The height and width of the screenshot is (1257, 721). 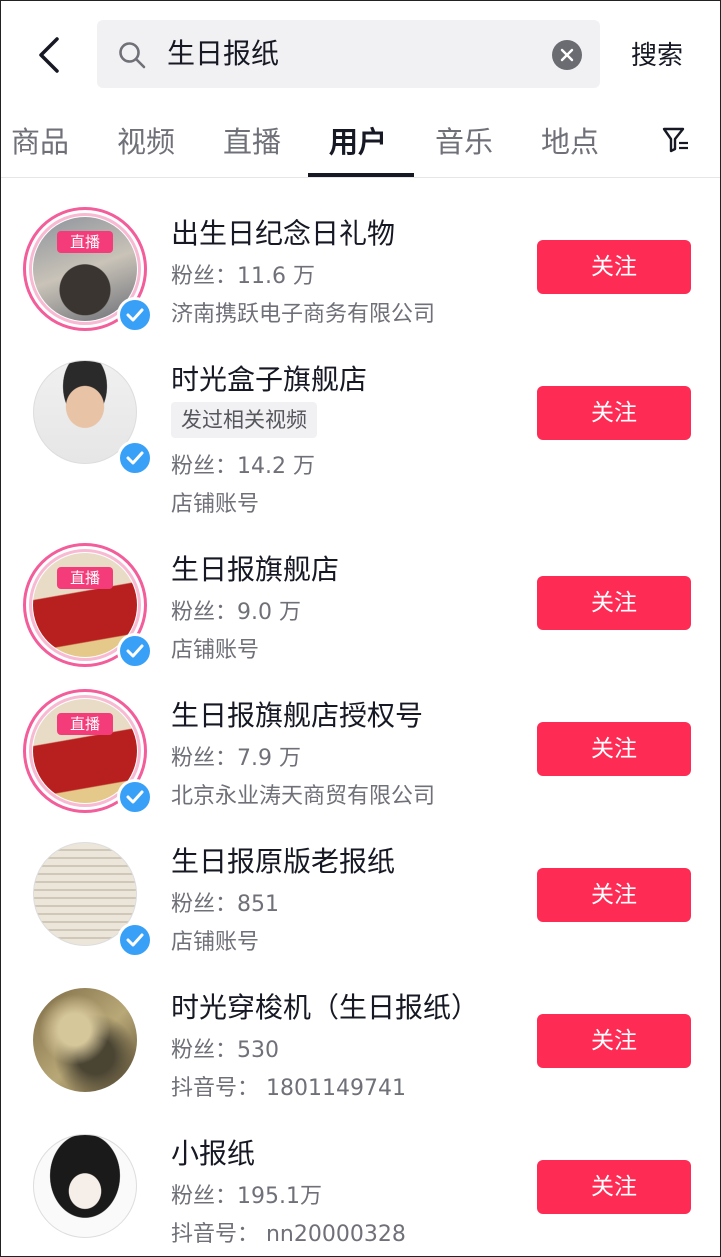 I want to click on user-name: 时光盒子旗舰店, so click(x=269, y=379).